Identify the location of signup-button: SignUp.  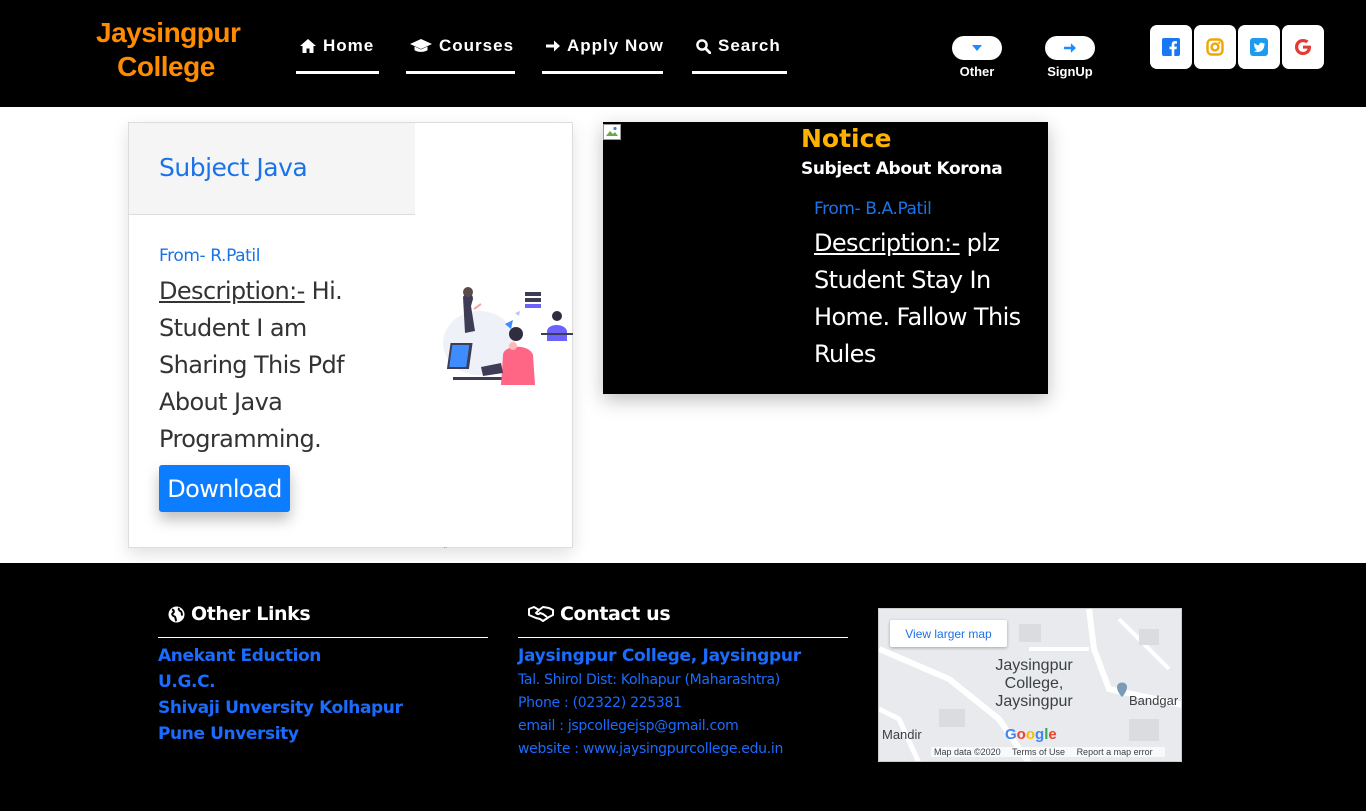
(1070, 57).